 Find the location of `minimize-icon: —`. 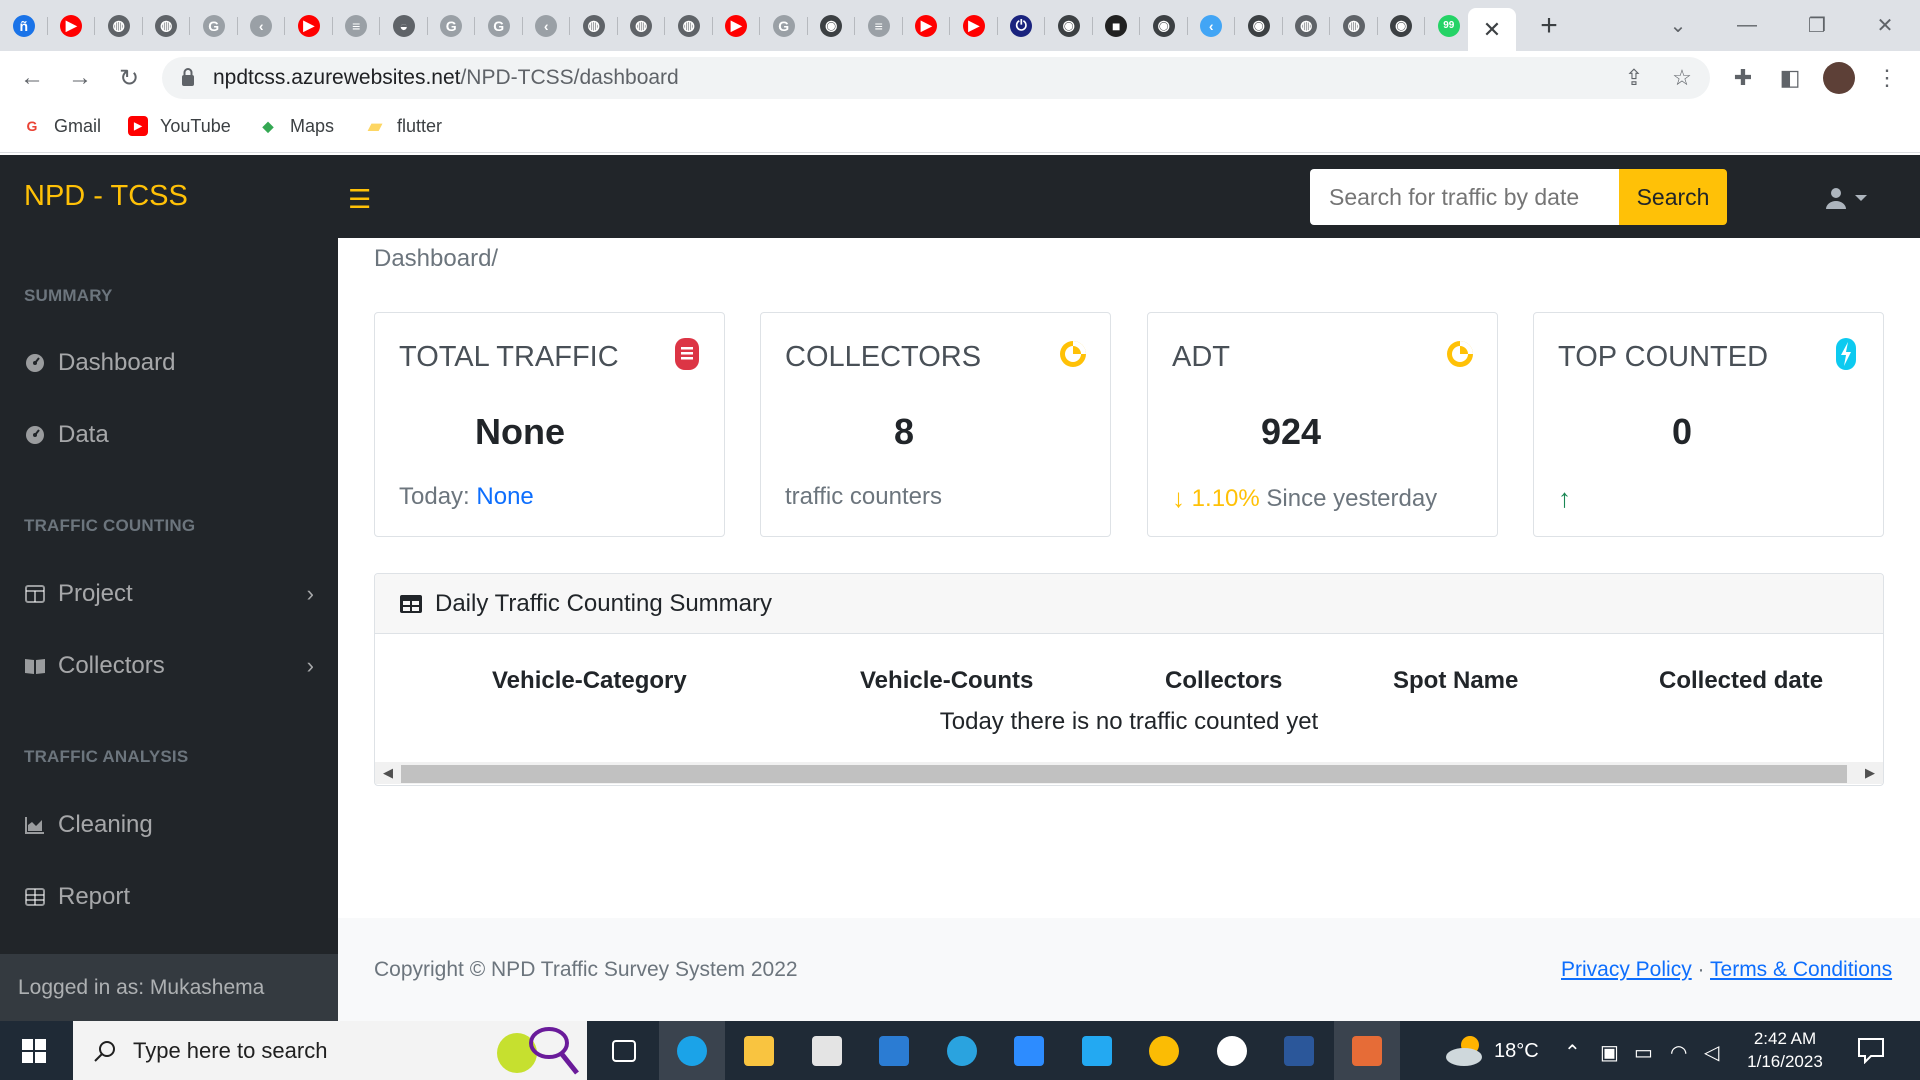

minimize-icon: — is located at coordinates (1747, 25).